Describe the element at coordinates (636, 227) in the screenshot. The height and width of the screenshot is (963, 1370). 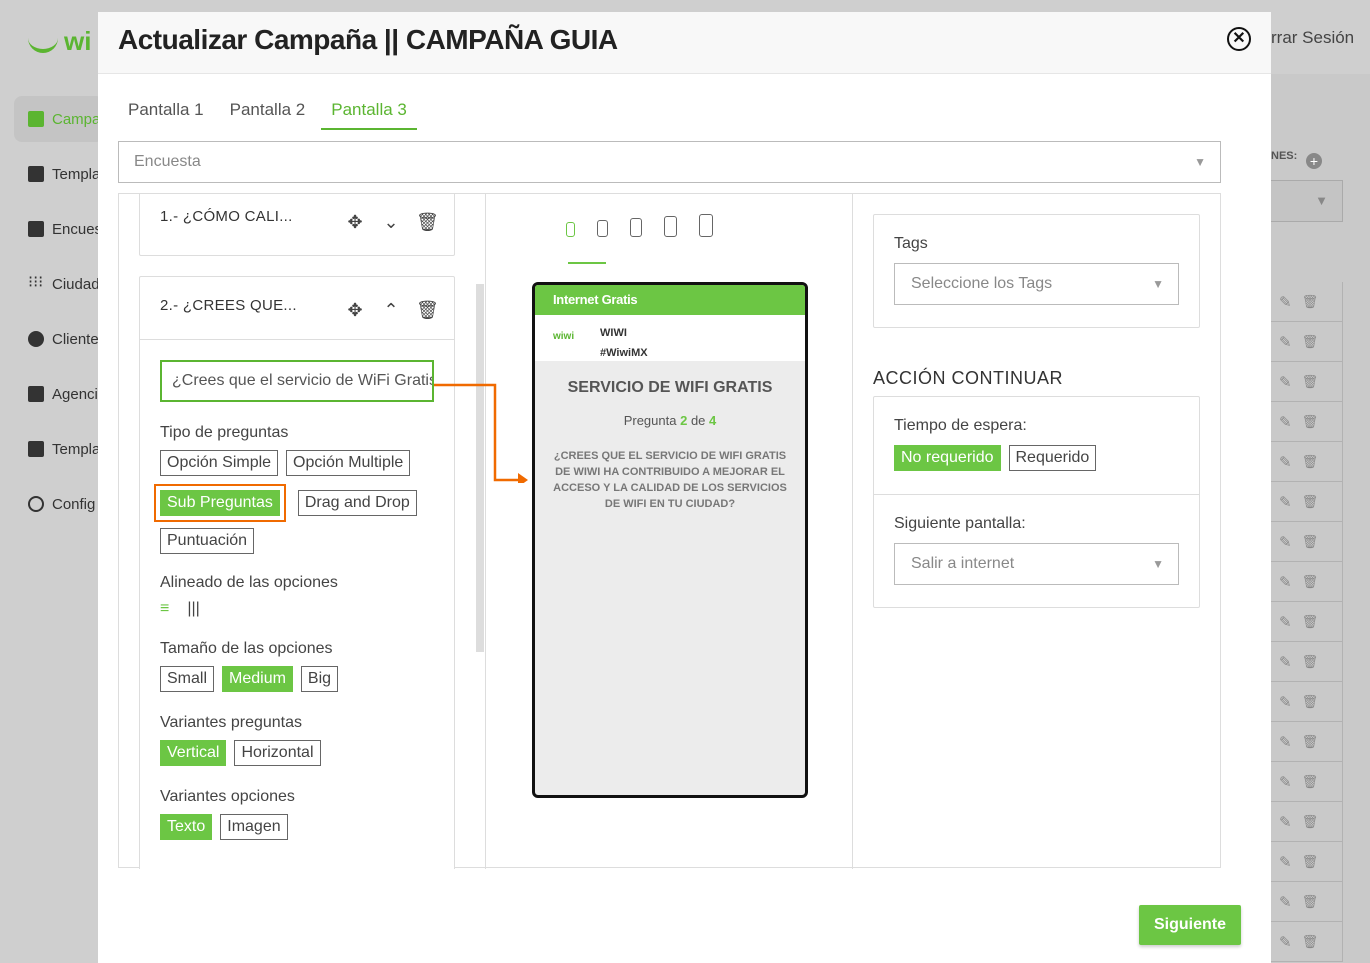
I see `device-md-icon` at that location.